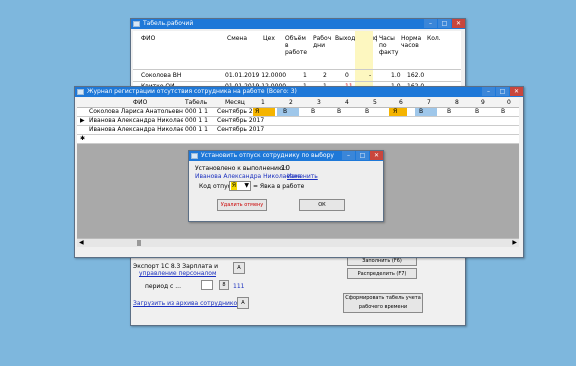 This screenshot has height=366, width=576. What do you see at coordinates (322, 42) in the screenshot?
I see `column-header: Рабочие дни` at bounding box center [322, 42].